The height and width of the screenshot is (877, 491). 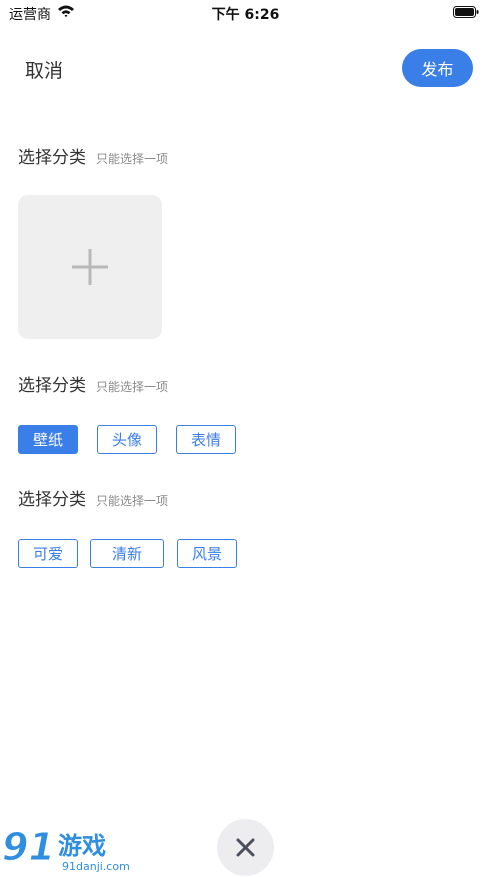 What do you see at coordinates (44, 69) in the screenshot?
I see `cancel-button: 取消` at bounding box center [44, 69].